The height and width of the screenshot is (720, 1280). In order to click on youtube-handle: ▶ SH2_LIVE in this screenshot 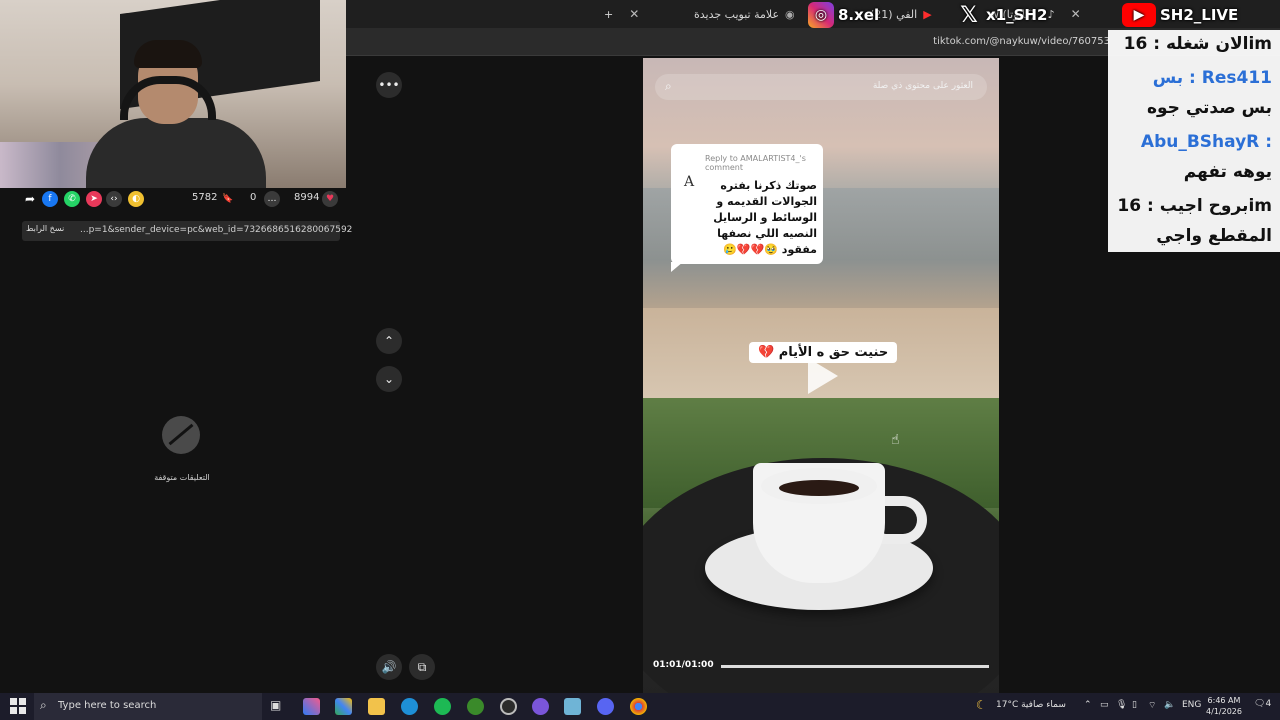, I will do `click(1180, 15)`.